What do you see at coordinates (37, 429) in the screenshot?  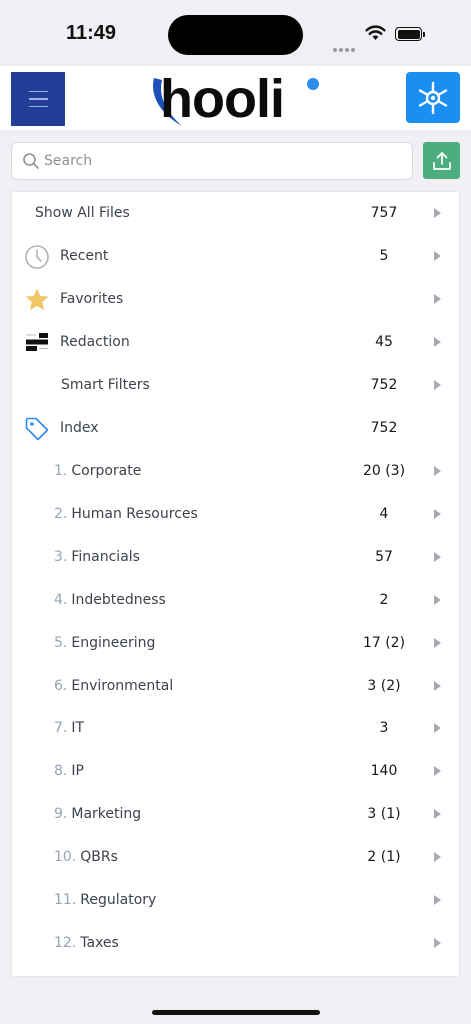 I see `tag-icon` at bounding box center [37, 429].